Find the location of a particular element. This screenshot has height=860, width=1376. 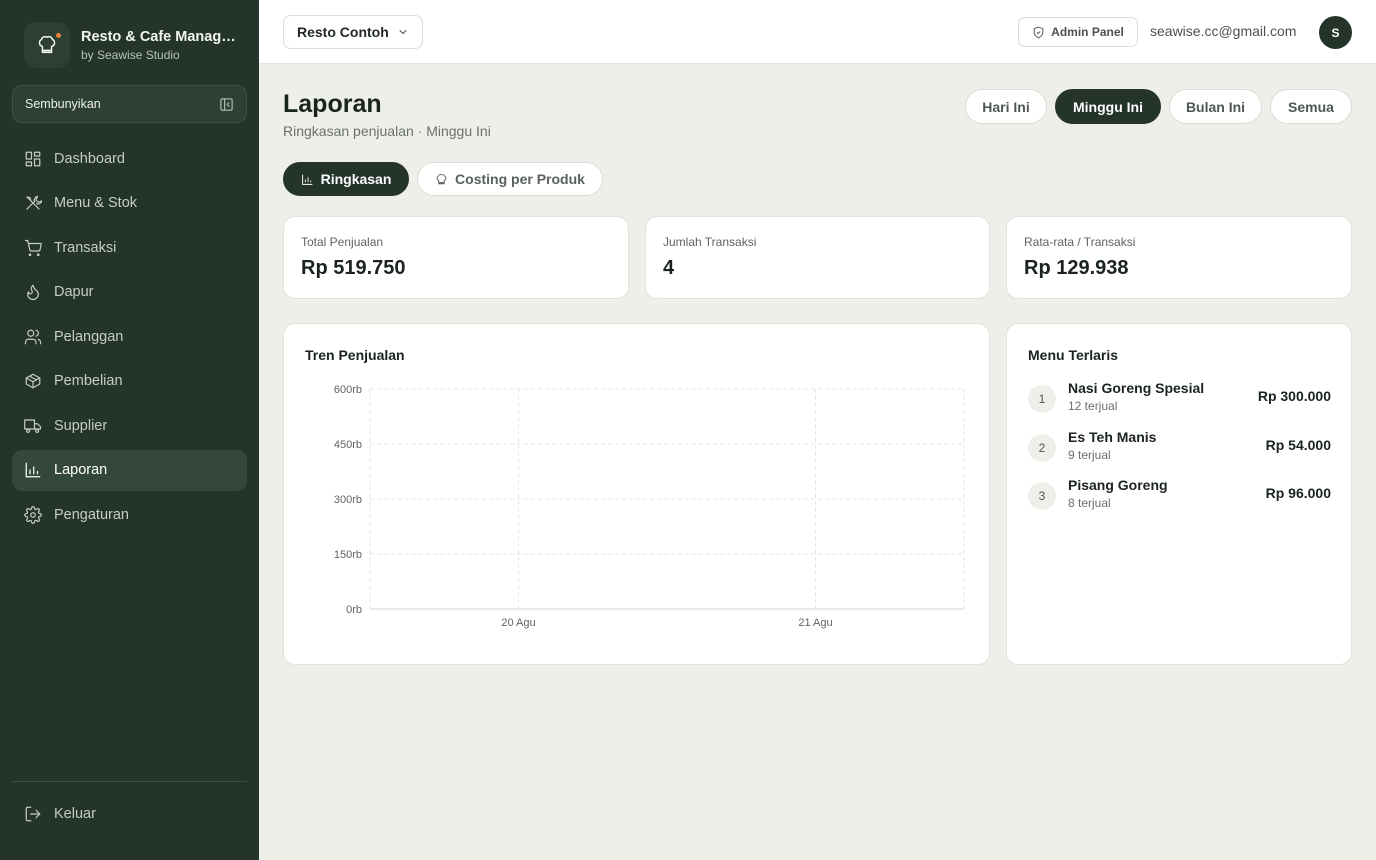

stat-card-rata-rata: Rata-rata / Transaksi Rp 129.938 is located at coordinates (1179, 257).